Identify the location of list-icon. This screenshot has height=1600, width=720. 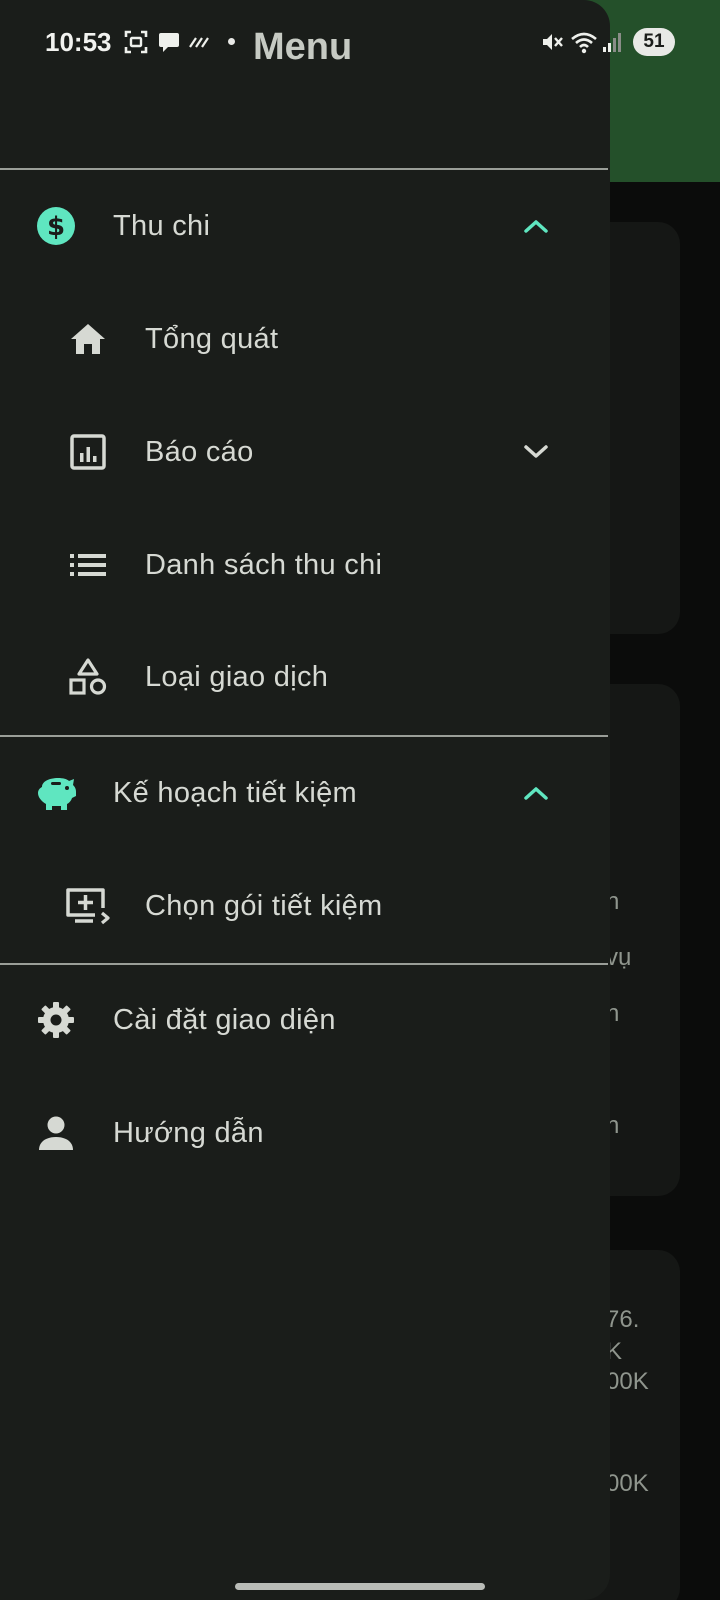
(88, 565).